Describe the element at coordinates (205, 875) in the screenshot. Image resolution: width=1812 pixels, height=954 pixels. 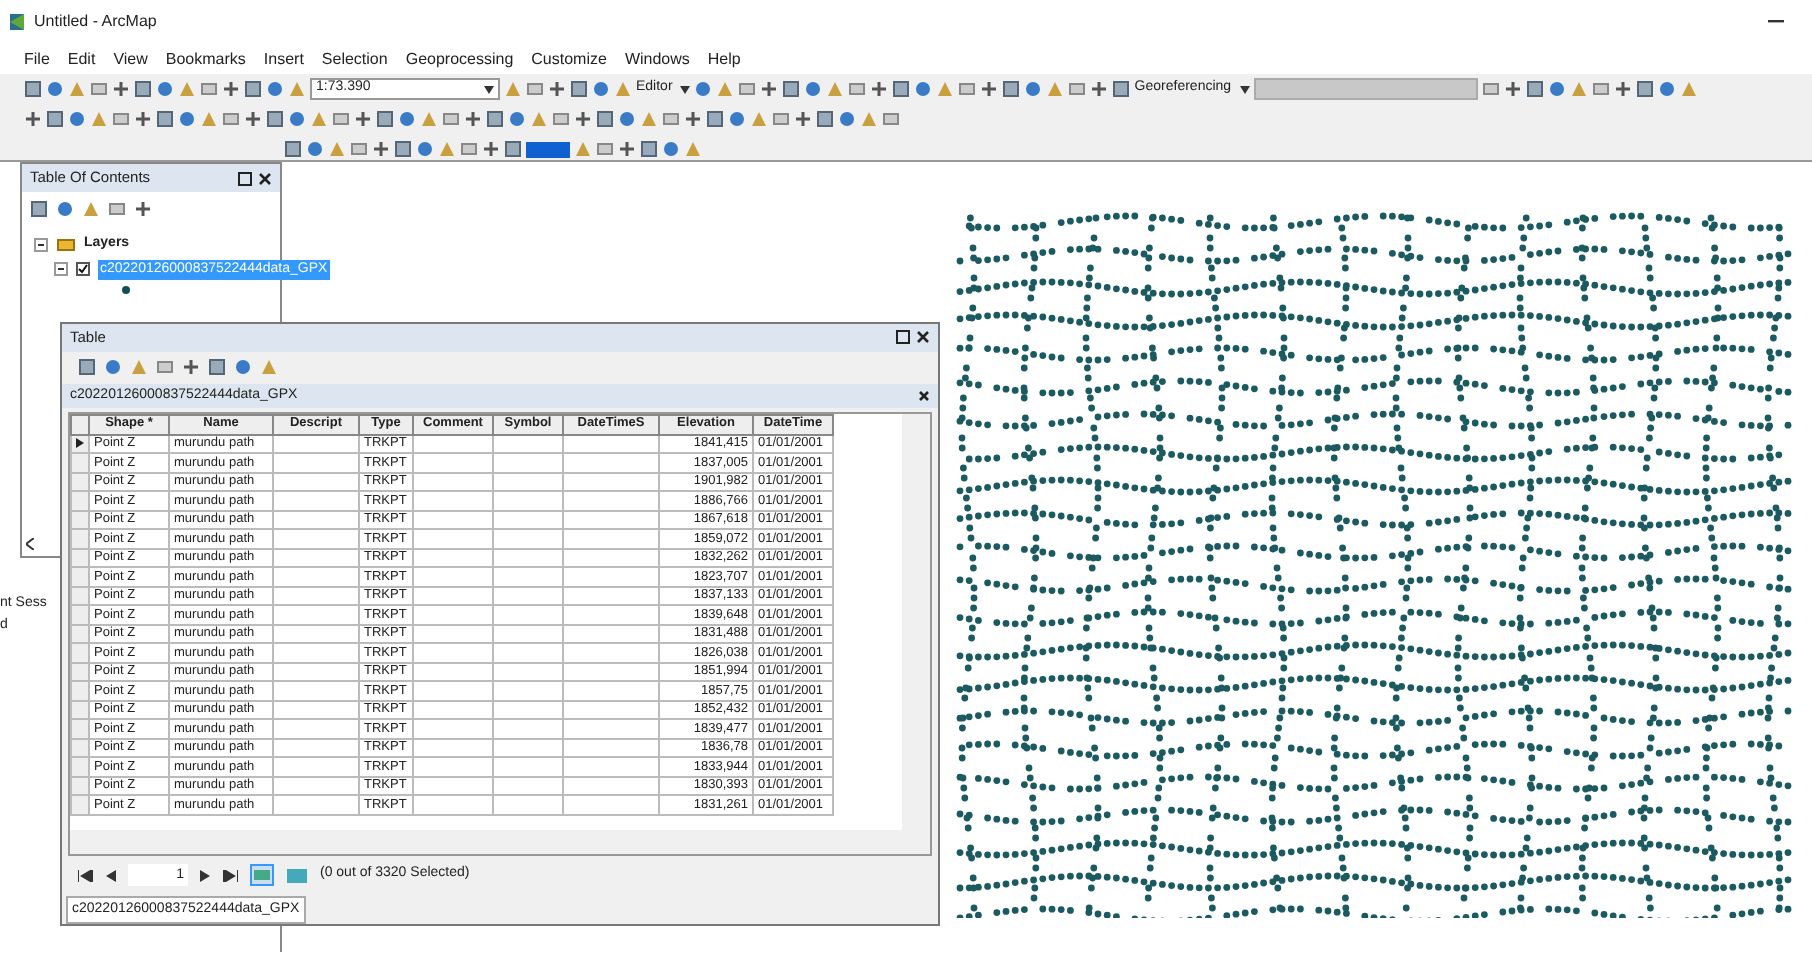
I see `next-record-icon` at that location.